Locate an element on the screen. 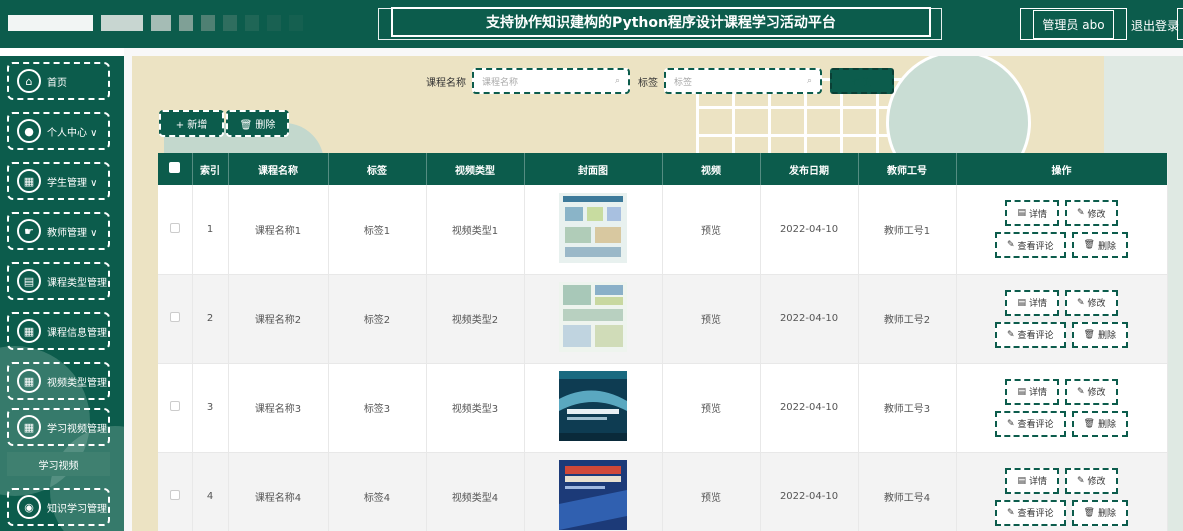  sidebar-item-knowledge: ◉ 知识学习管理 is located at coordinates (58, 507).